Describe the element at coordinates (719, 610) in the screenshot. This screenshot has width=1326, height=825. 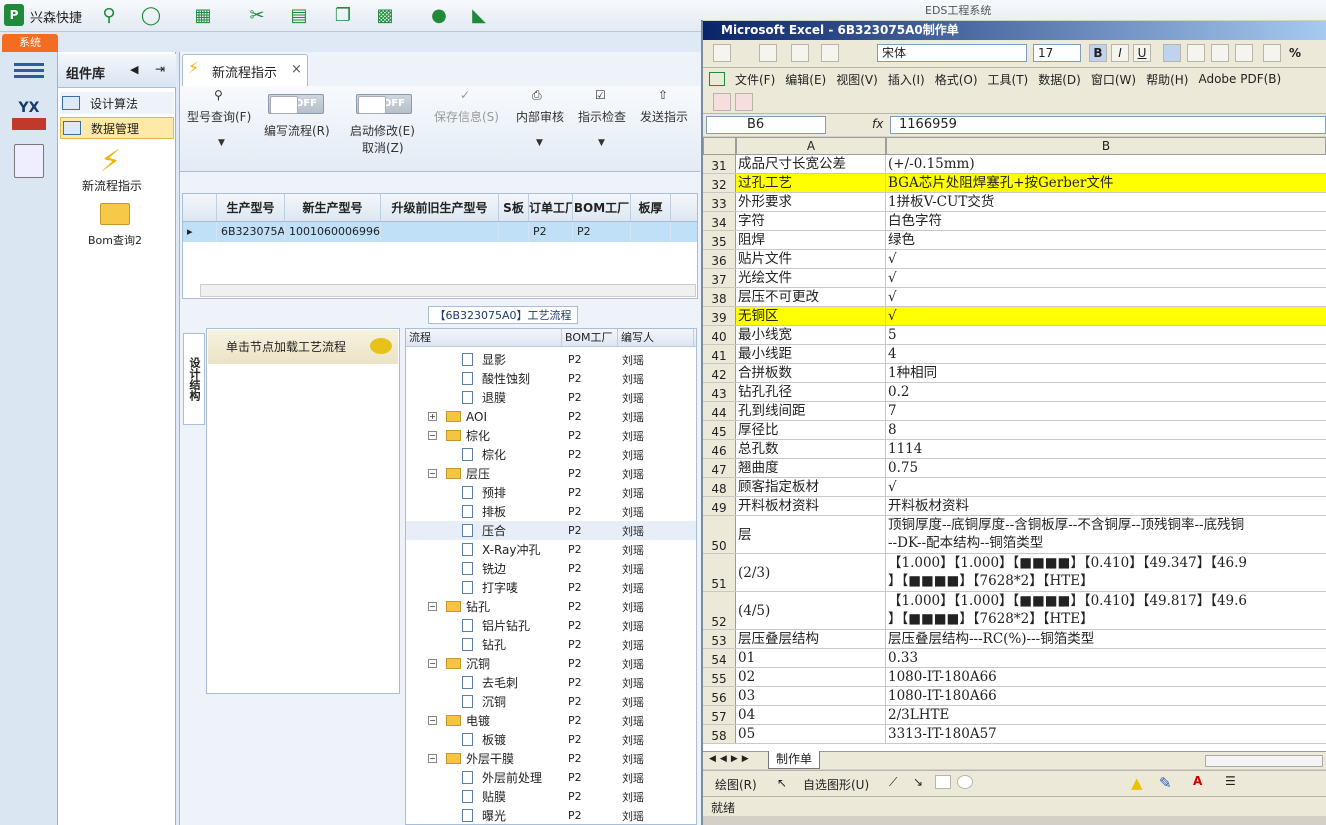
I see `row-number: 52` at that location.